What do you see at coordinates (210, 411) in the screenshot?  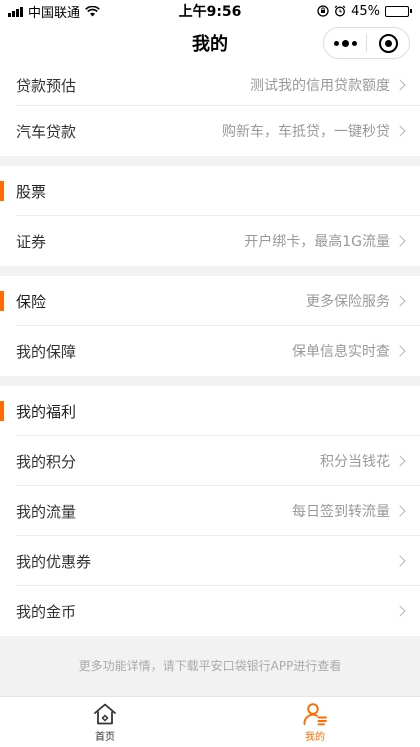 I see `section-header-benefits: 我的福利` at bounding box center [210, 411].